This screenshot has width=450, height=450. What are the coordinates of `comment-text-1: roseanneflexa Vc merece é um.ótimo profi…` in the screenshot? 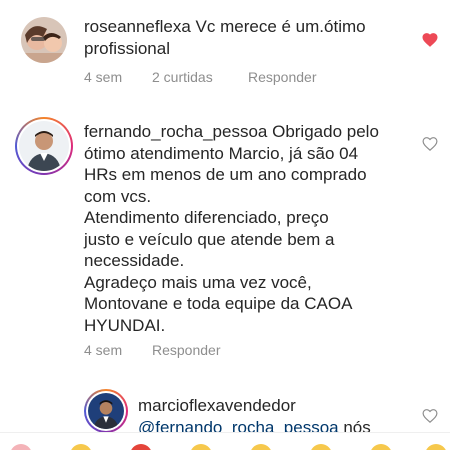 It's located at (249, 37).